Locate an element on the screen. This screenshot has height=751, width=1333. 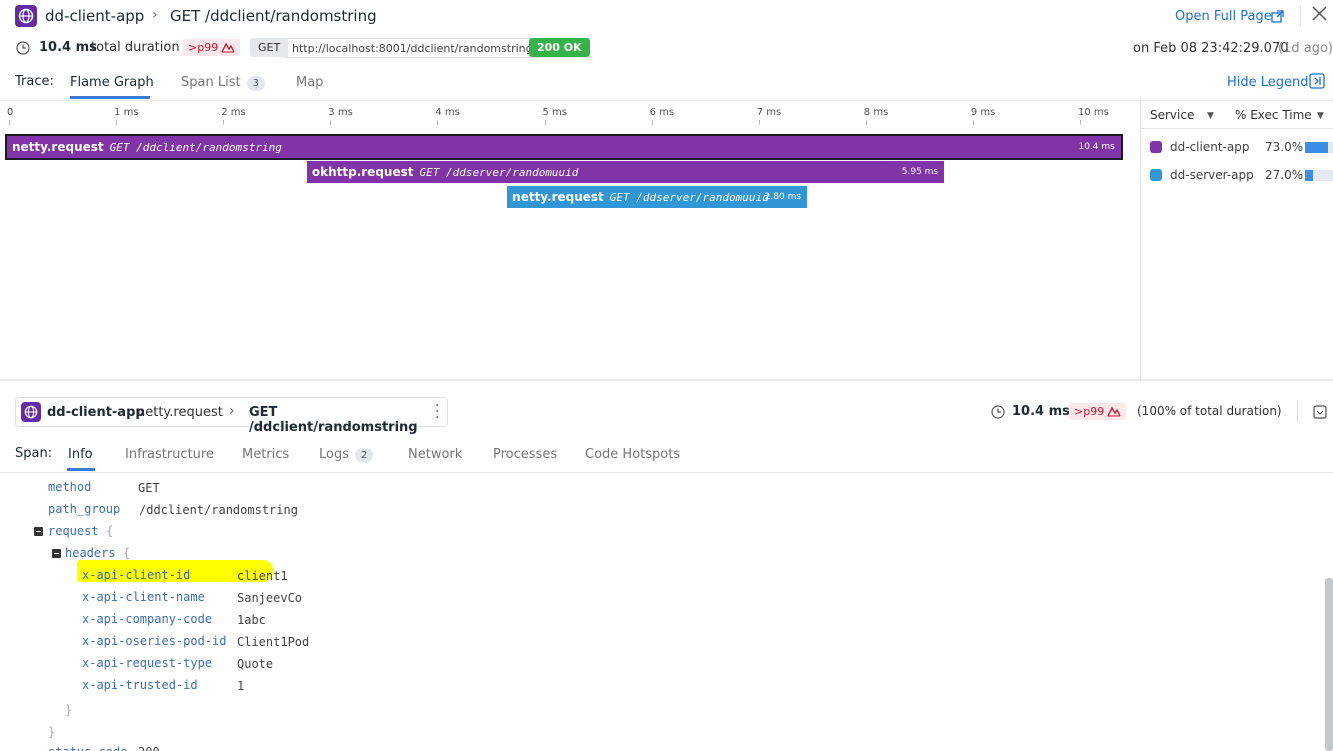
tab-metrics: Metrics is located at coordinates (265, 454).